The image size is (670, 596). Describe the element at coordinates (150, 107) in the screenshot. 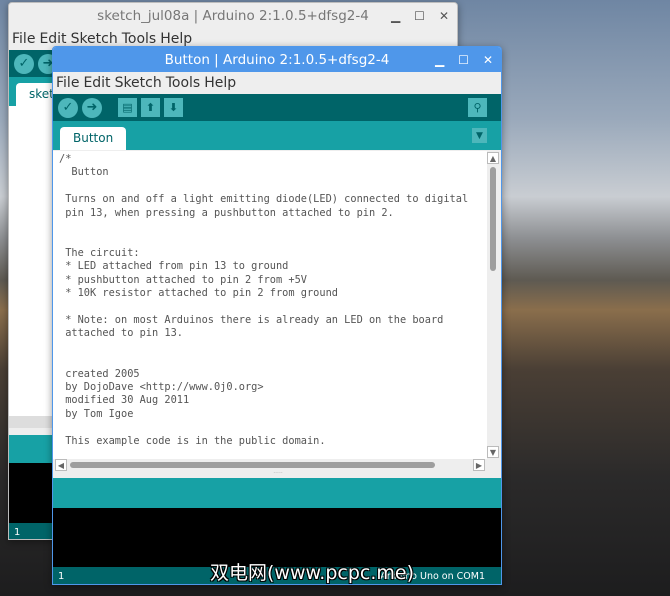

I see `open-icon: ⬆` at that location.